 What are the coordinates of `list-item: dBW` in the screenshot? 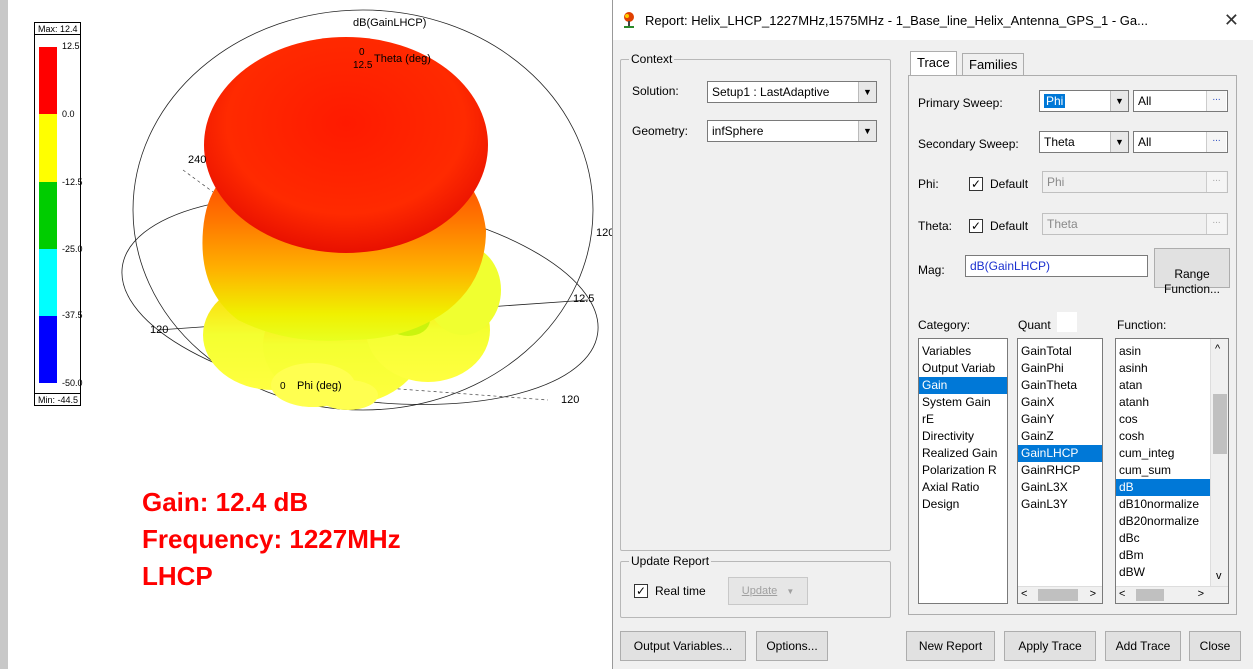 It's located at (1163, 572).